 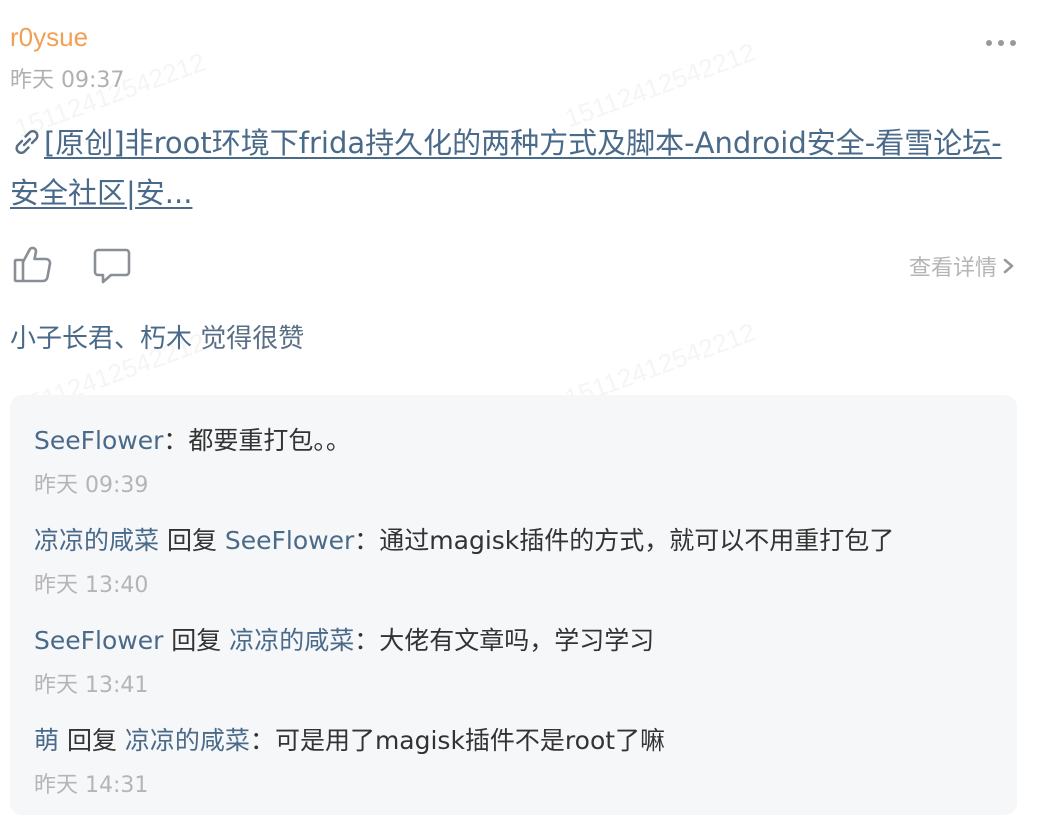 What do you see at coordinates (101, 339) in the screenshot?
I see `likes-names: 小子长君、朽木` at bounding box center [101, 339].